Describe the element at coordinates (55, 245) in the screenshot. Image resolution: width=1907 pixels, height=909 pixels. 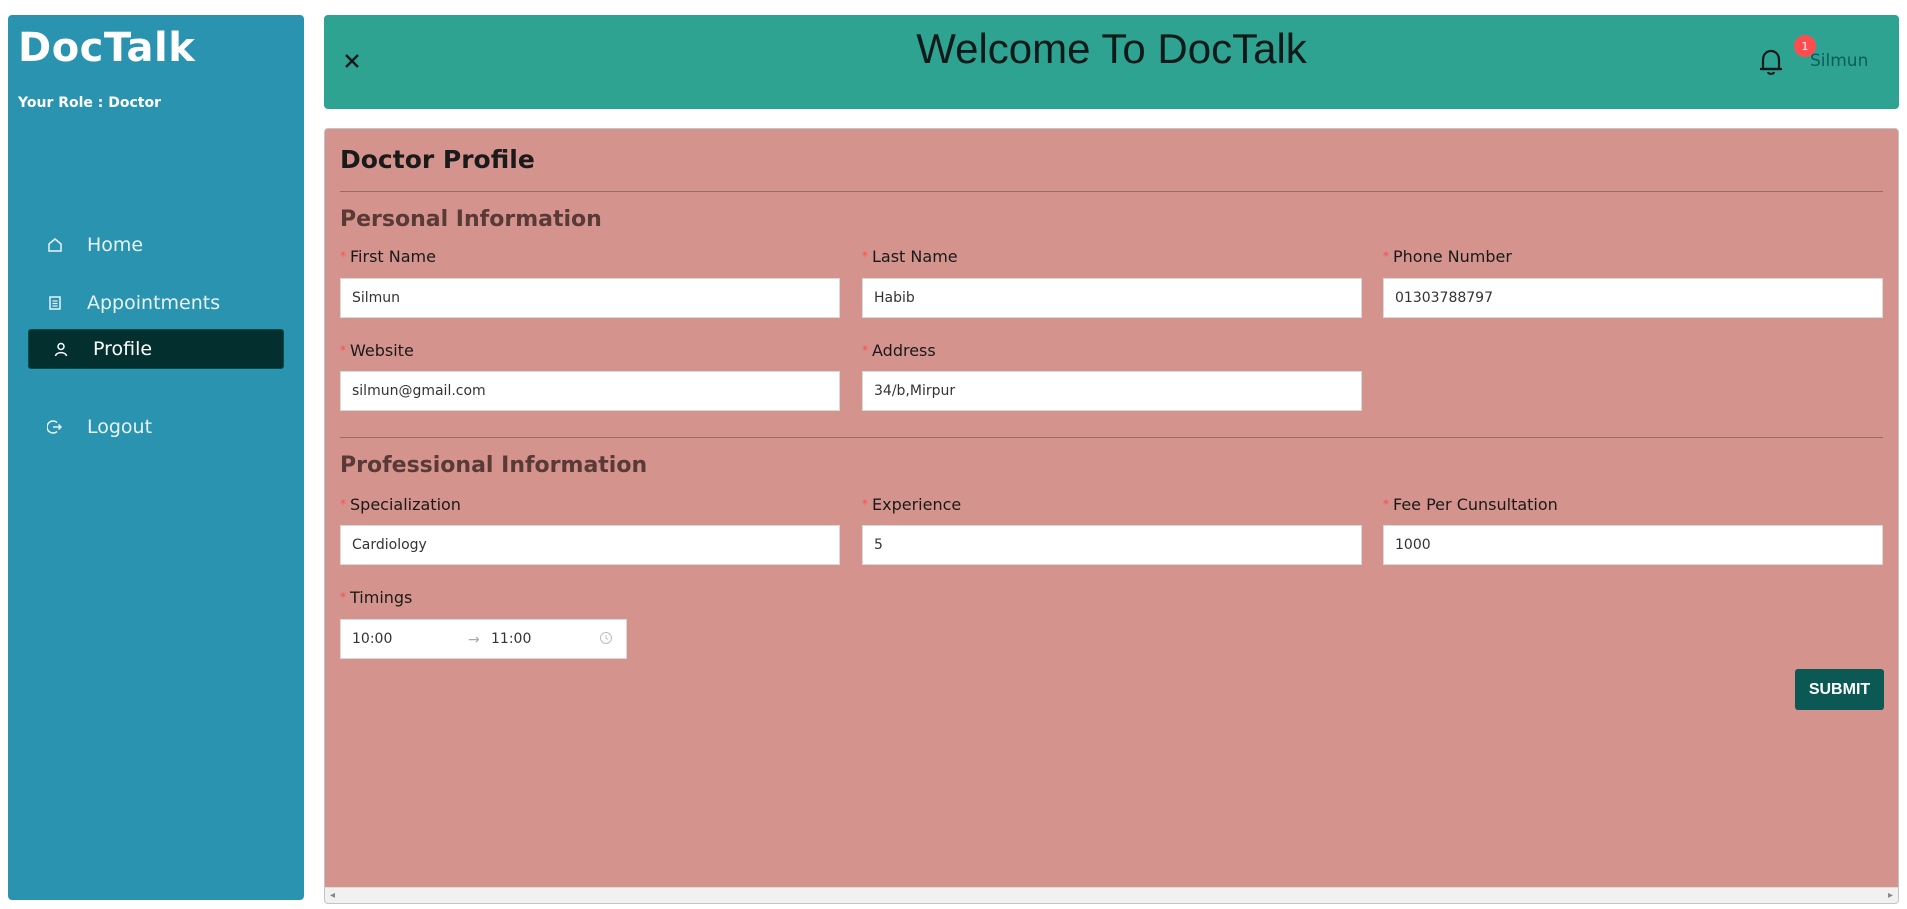
I see `home-icon` at that location.